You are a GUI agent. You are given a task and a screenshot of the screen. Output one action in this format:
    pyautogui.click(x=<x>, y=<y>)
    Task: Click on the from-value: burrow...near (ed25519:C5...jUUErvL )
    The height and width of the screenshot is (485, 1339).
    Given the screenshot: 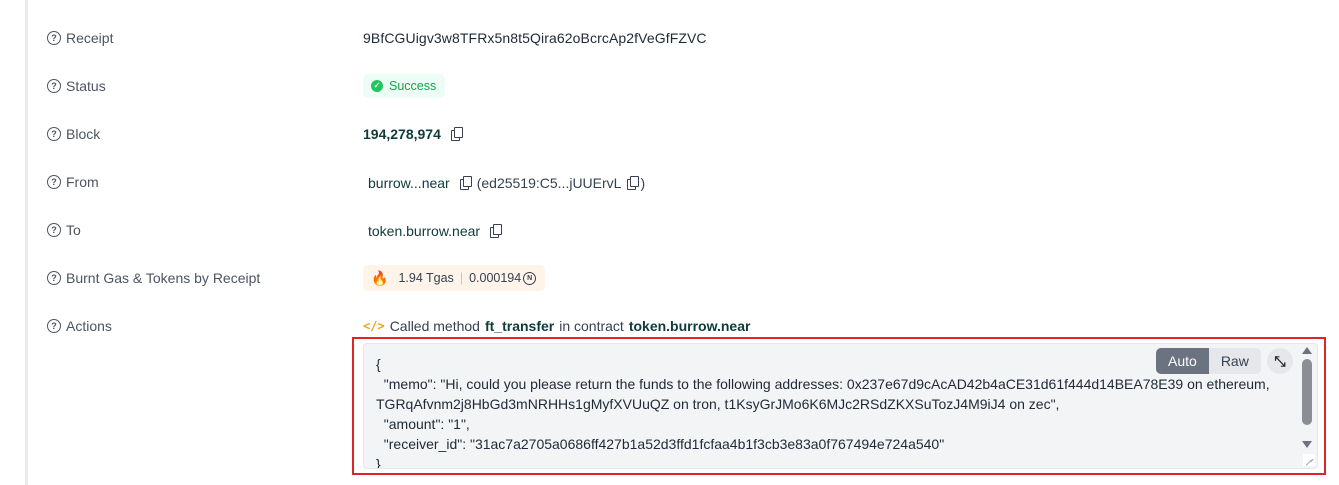 What is the action you would take?
    pyautogui.click(x=506, y=183)
    